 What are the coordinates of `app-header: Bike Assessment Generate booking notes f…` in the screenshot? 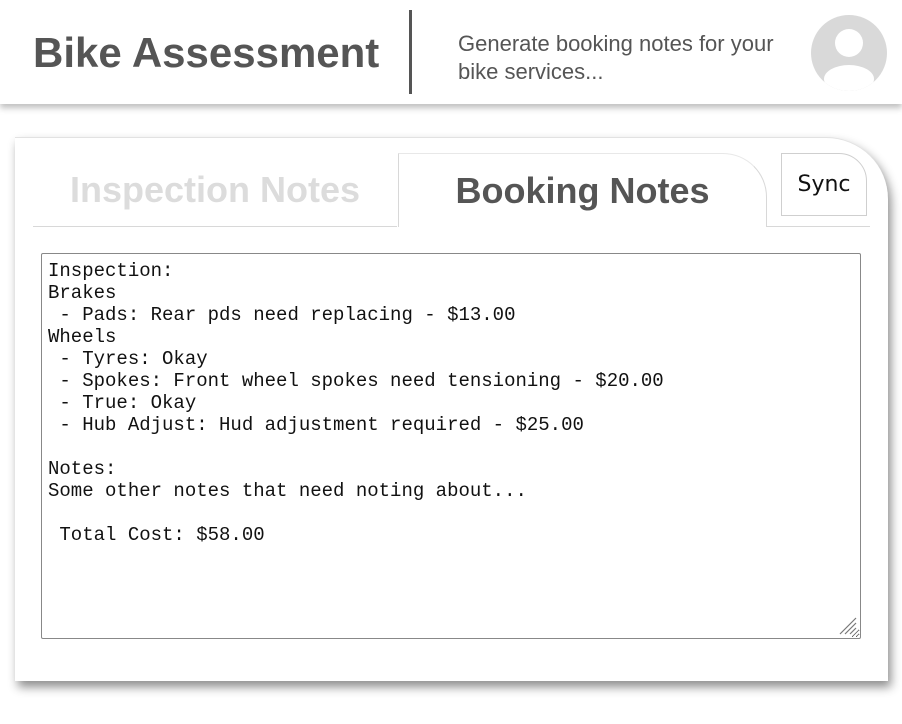 It's located at (451, 52).